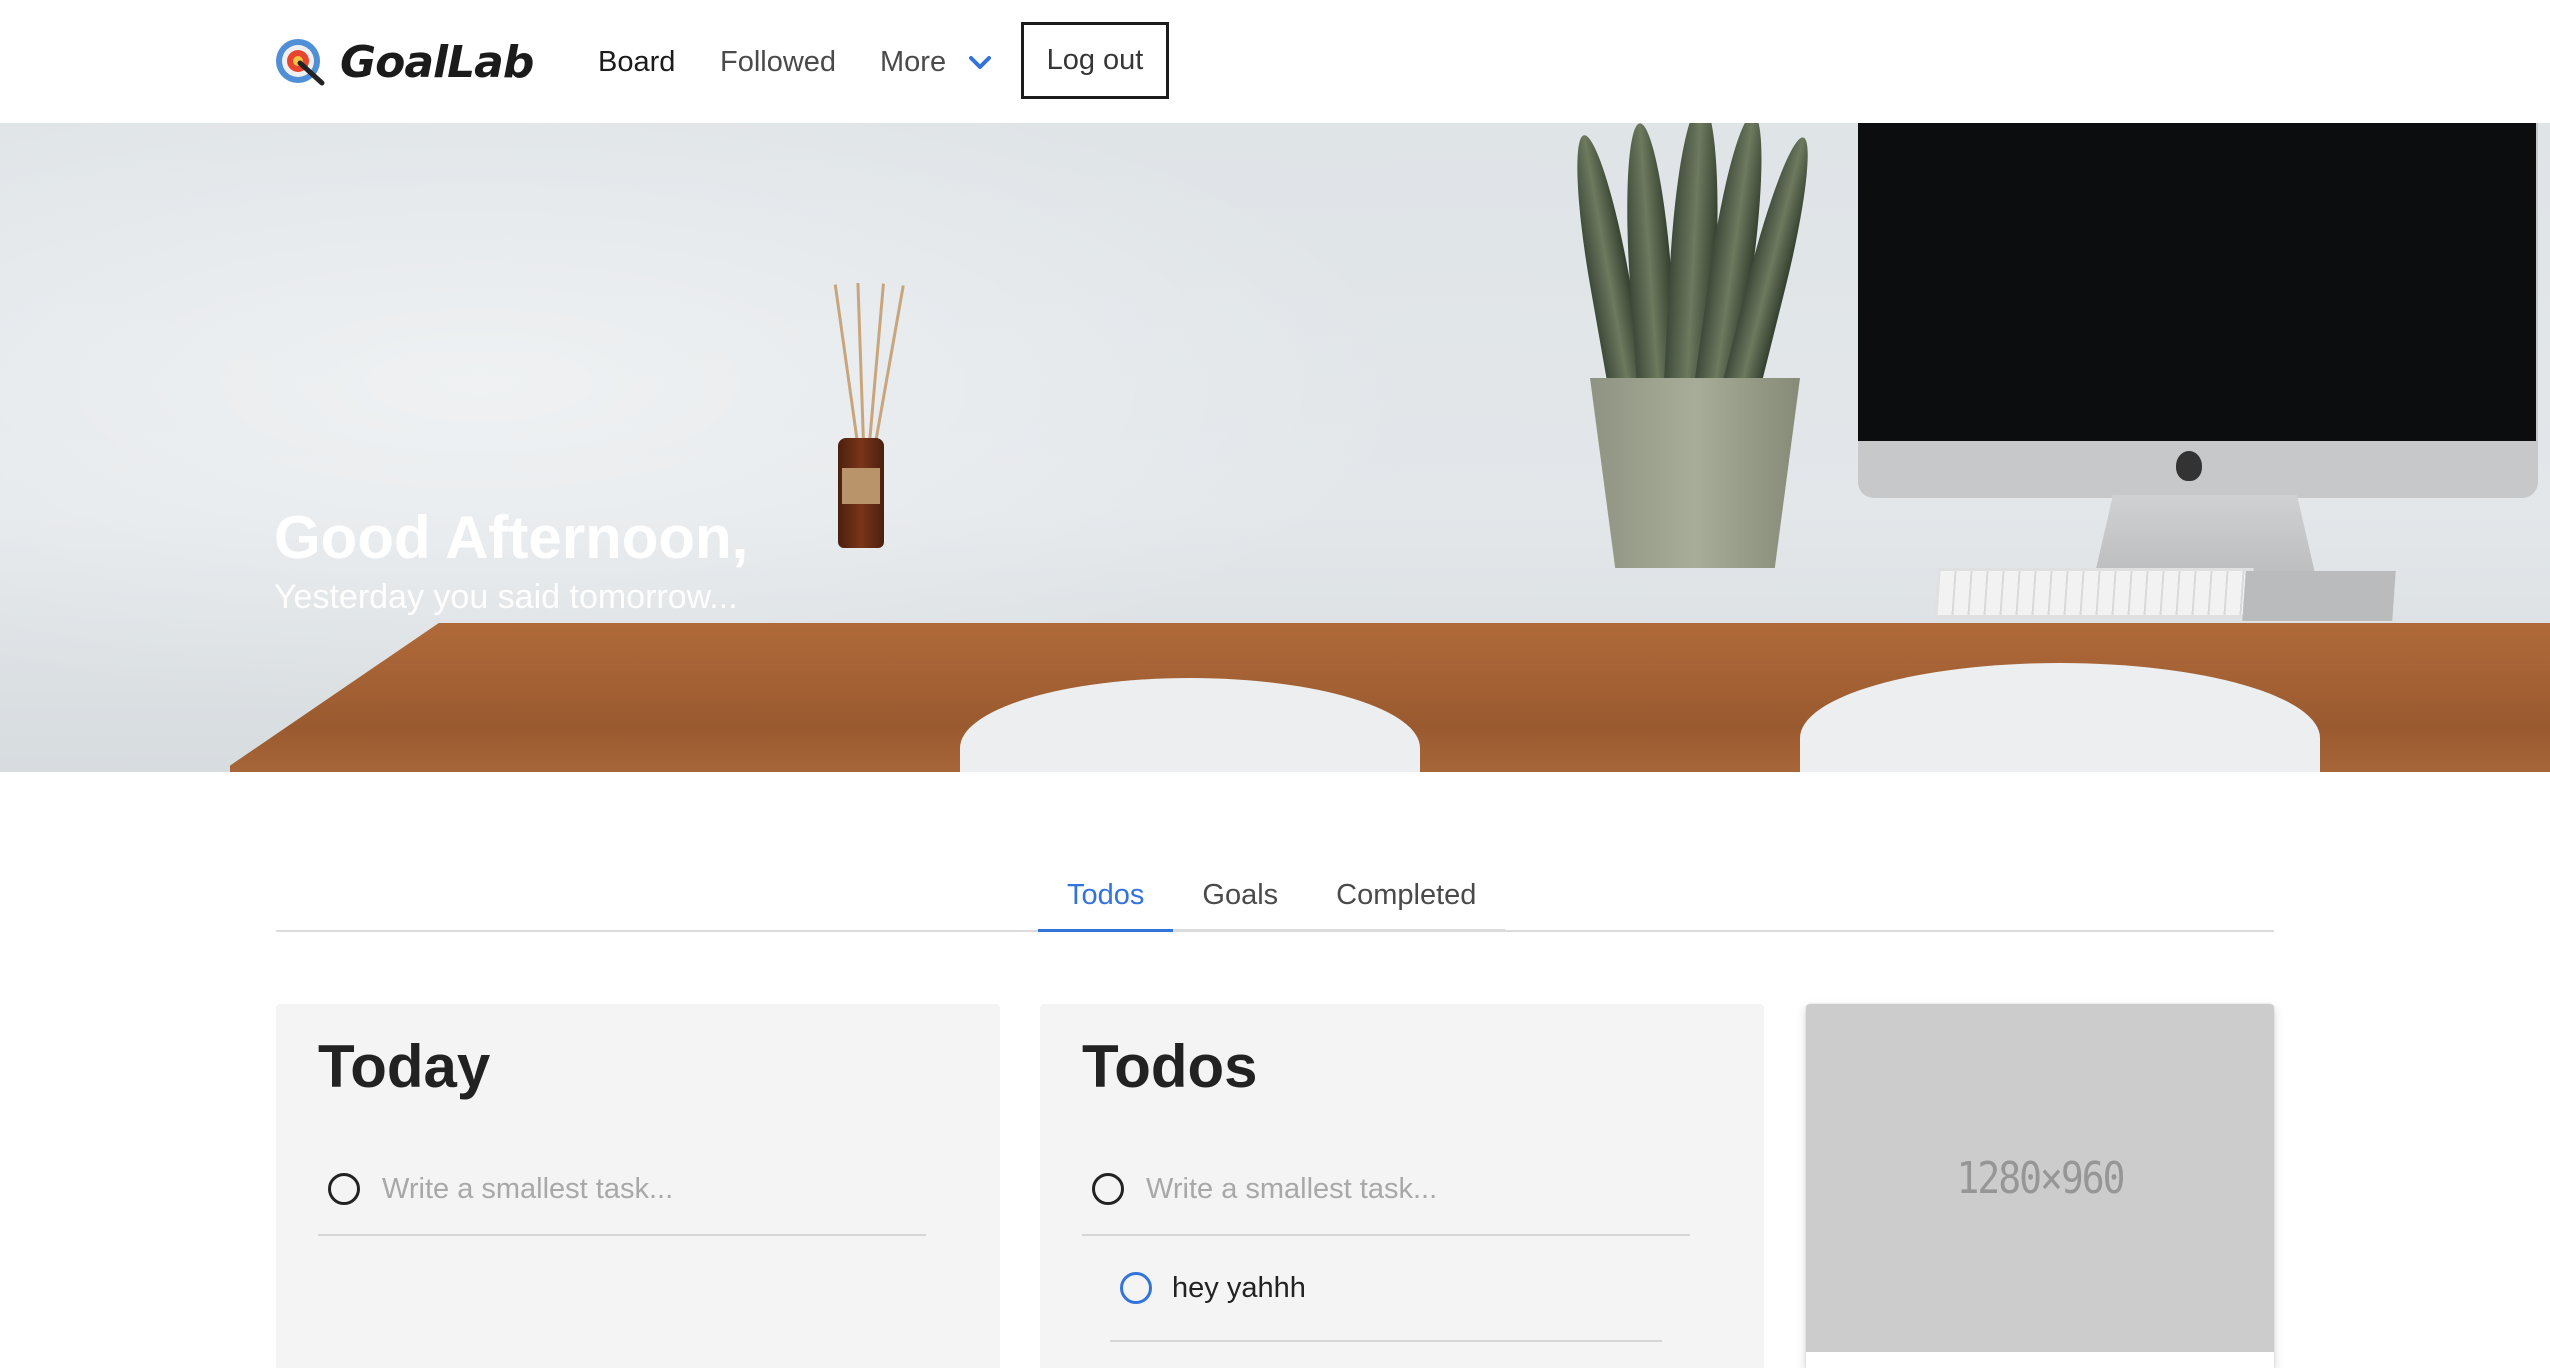  What do you see at coordinates (1170, 1066) in the screenshot?
I see `todos-title: Todos` at bounding box center [1170, 1066].